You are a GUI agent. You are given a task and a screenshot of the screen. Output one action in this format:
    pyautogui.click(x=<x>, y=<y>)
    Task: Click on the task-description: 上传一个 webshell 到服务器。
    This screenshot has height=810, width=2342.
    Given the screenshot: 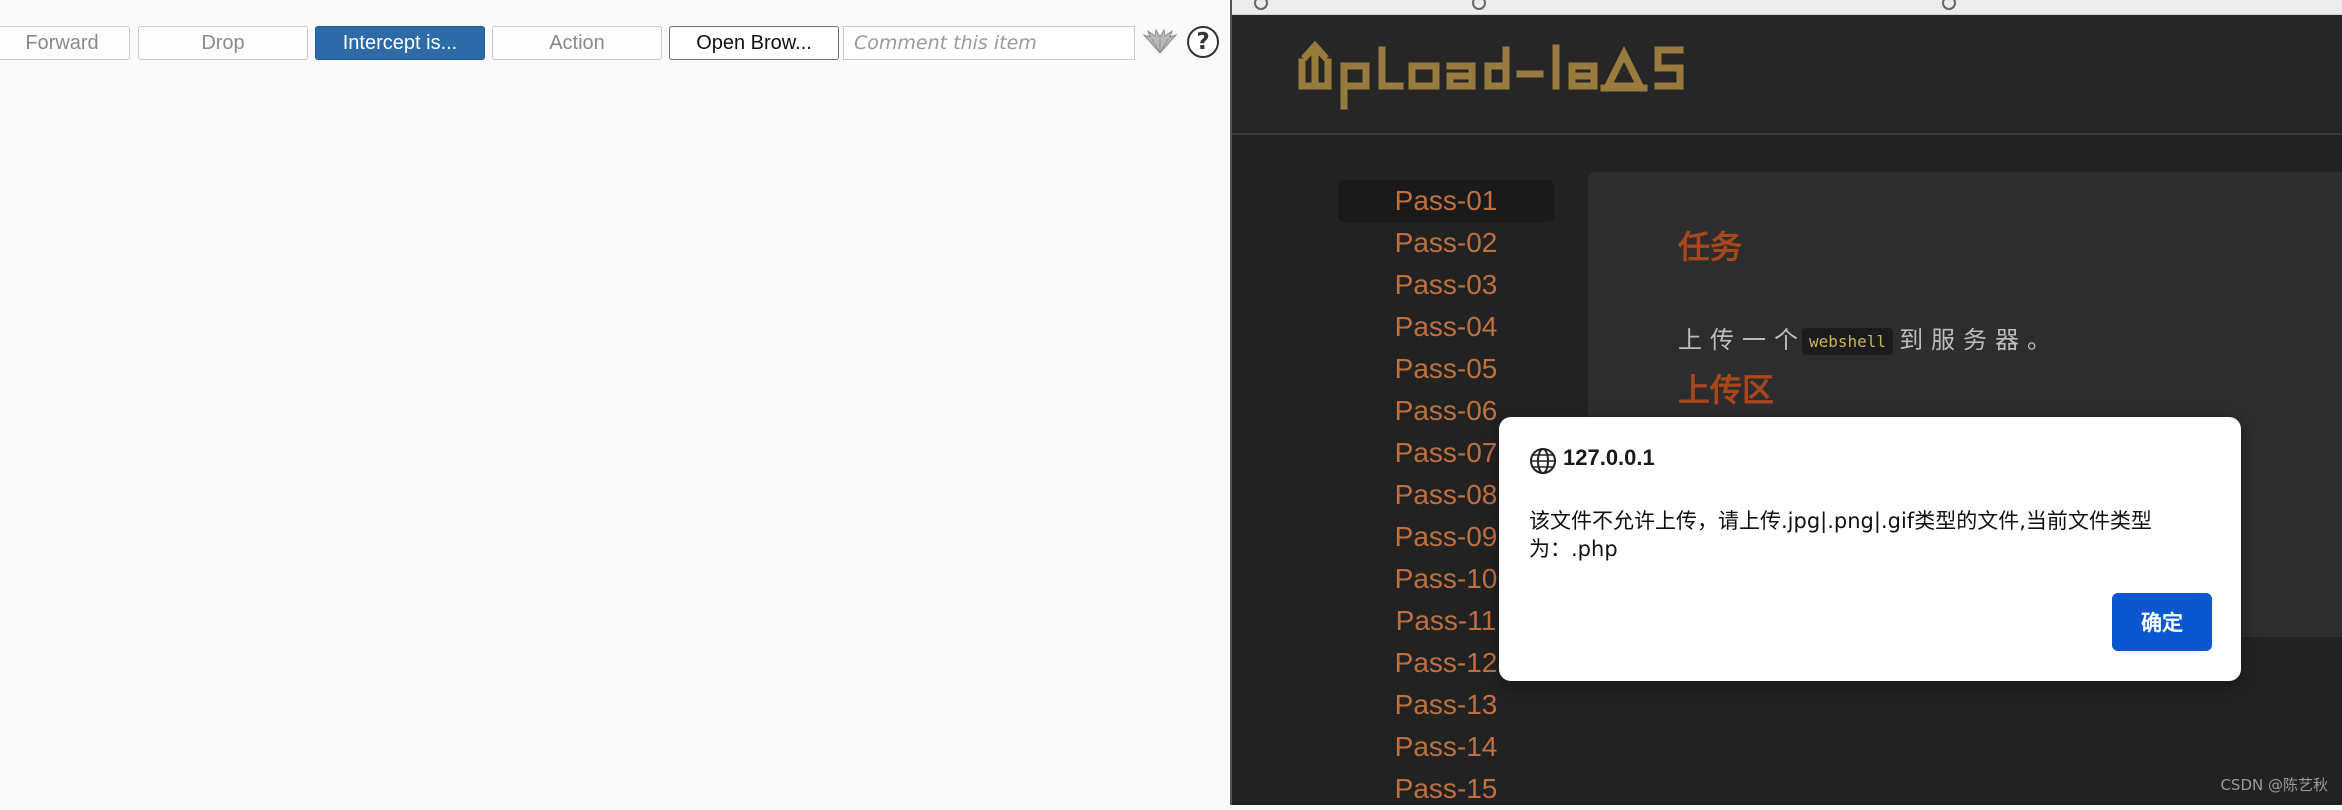 What is the action you would take?
    pyautogui.click(x=1868, y=337)
    